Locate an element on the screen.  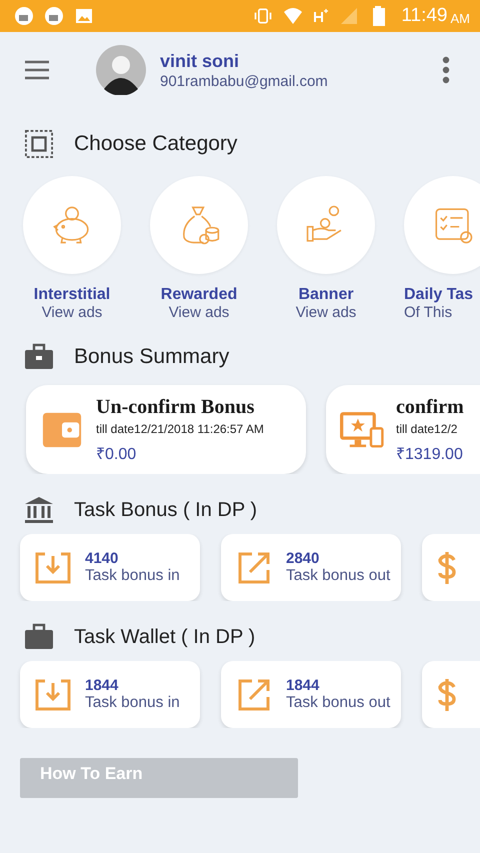
bonus-card: Un-confirm Bonus till date12/21/2018 11:26:57 AM ₹0.00 is located at coordinates (166, 429).